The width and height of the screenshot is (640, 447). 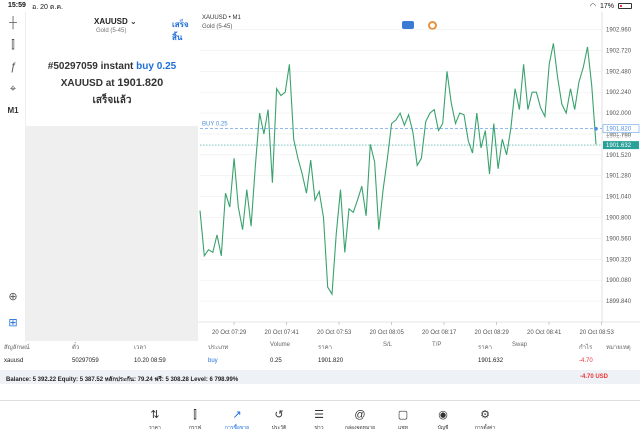 What do you see at coordinates (17, 5) in the screenshot?
I see `clock: 15:59` at bounding box center [17, 5].